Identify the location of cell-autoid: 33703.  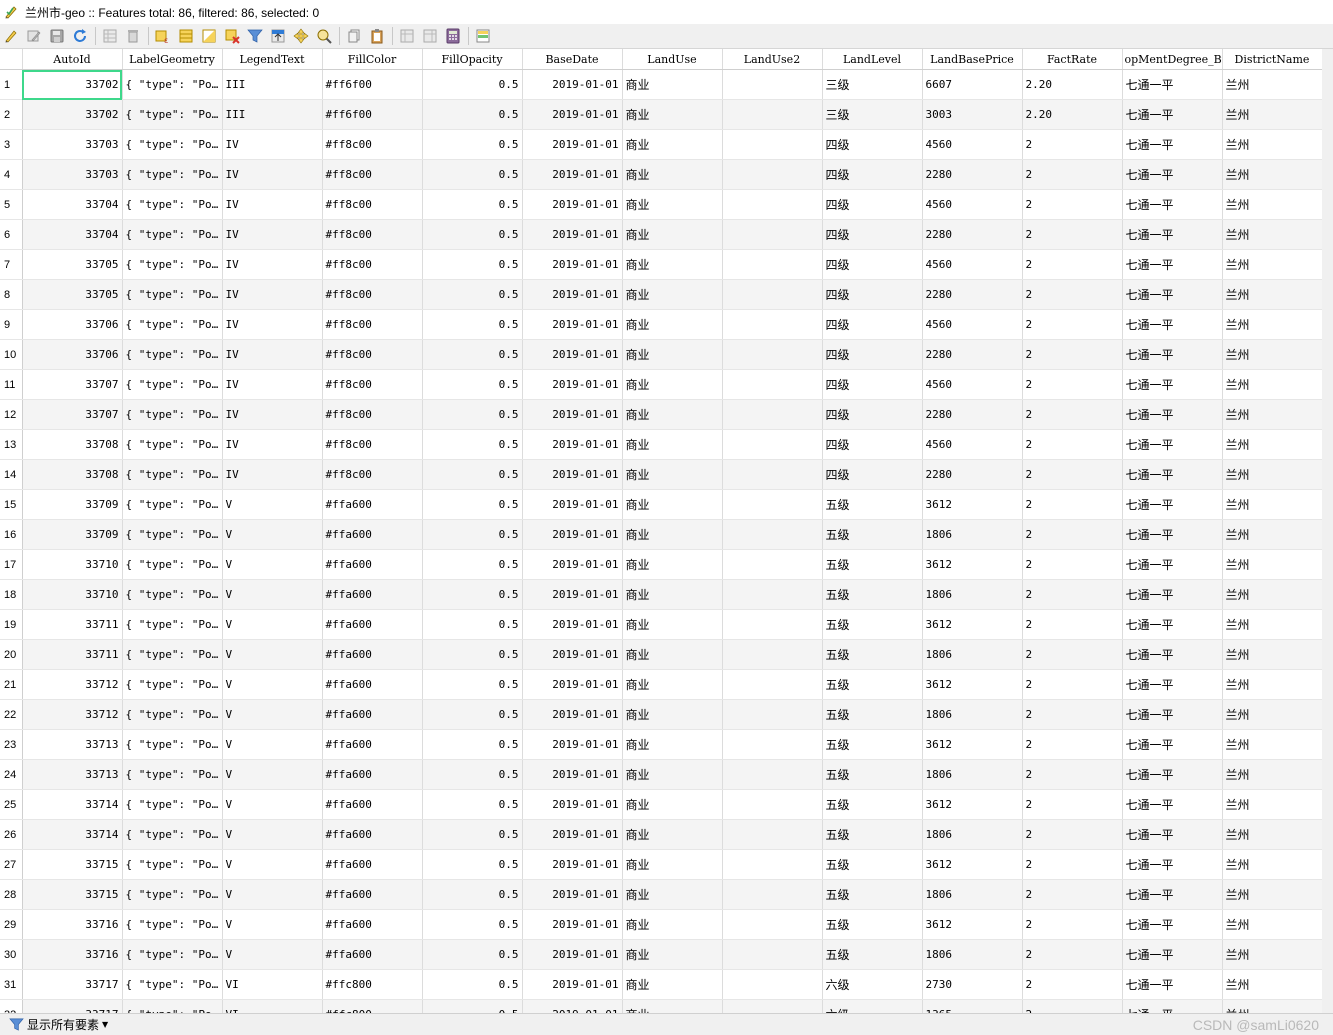
(72, 144).